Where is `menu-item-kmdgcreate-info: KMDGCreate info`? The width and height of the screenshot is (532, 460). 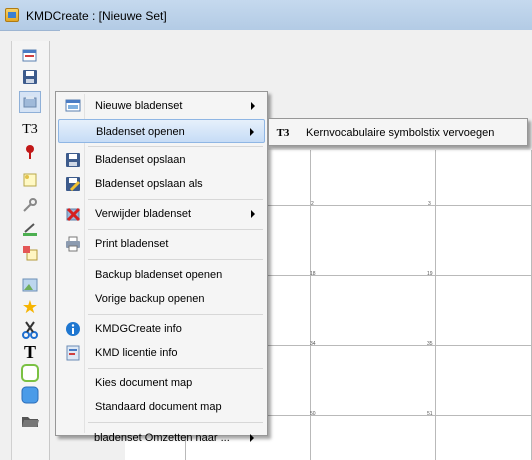 menu-item-kmdgcreate-info: KMDGCreate info is located at coordinates (161, 329).